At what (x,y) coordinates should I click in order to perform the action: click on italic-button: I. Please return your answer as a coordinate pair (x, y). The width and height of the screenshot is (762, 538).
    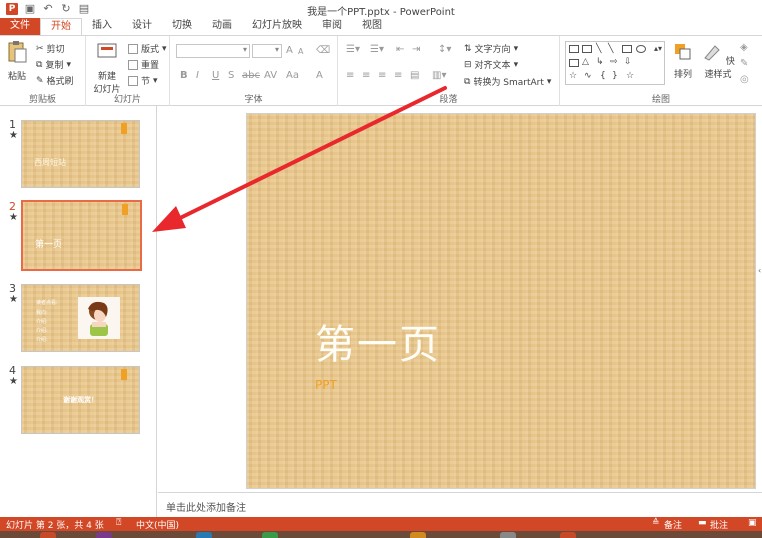
    Looking at the image, I should click on (197, 75).